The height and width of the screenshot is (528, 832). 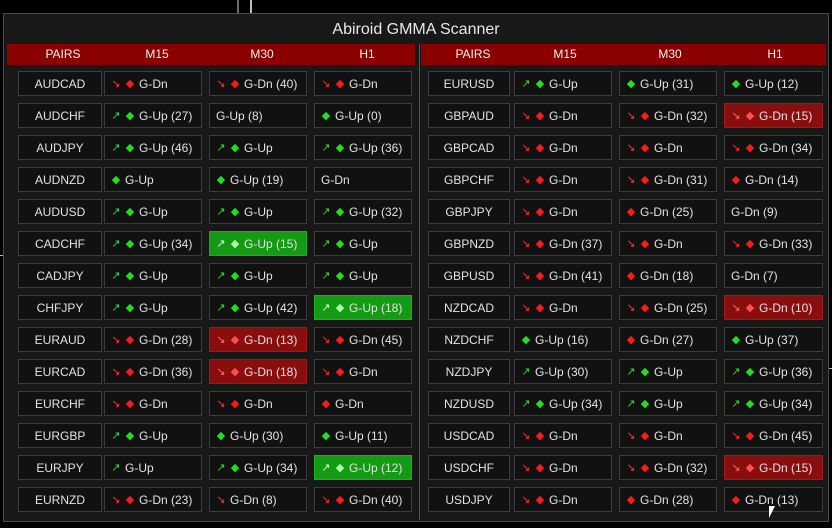 I want to click on pair-label: EURNZD, so click(x=60, y=499).